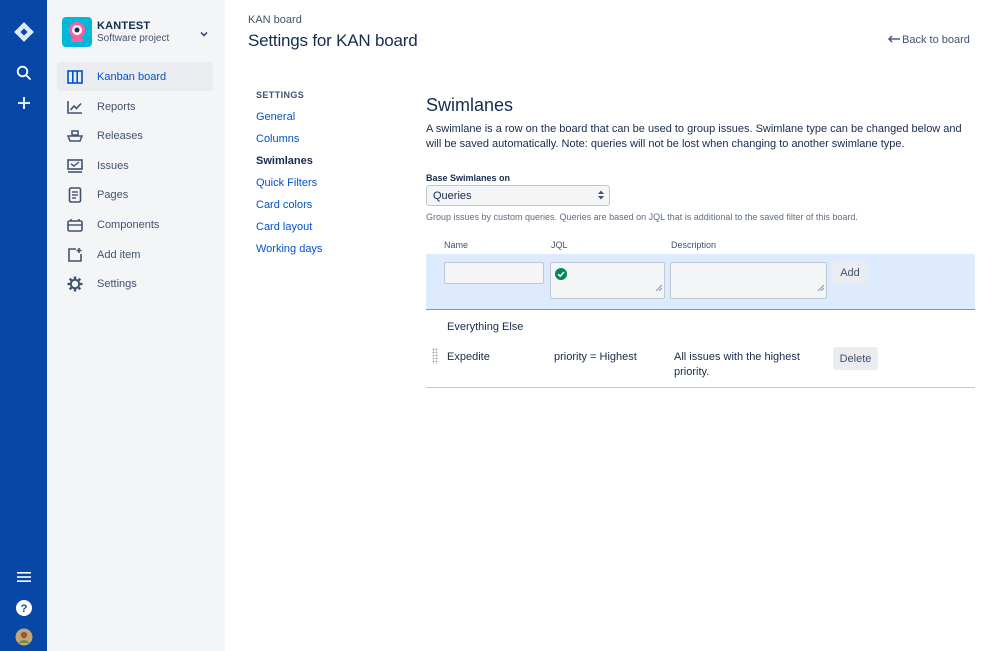 The image size is (998, 651). I want to click on base-swimlanes-select: Queries, so click(518, 195).